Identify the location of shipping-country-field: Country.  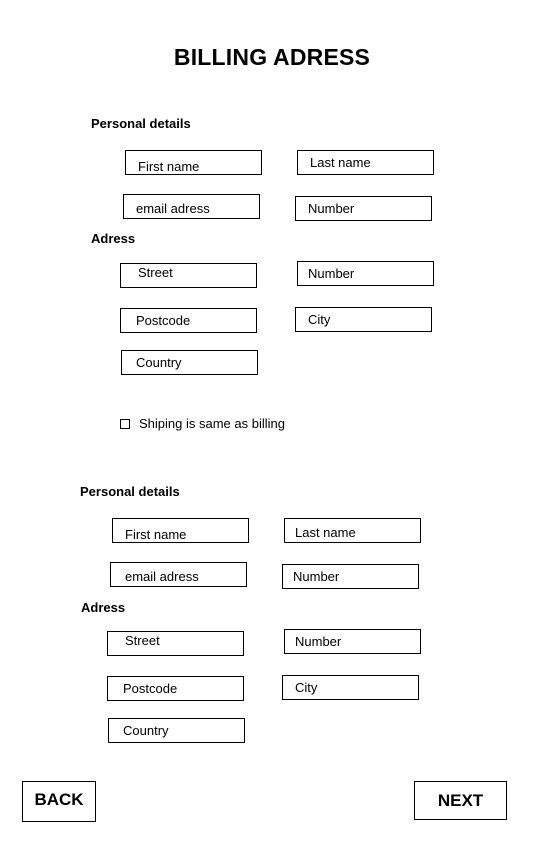
(176, 730).